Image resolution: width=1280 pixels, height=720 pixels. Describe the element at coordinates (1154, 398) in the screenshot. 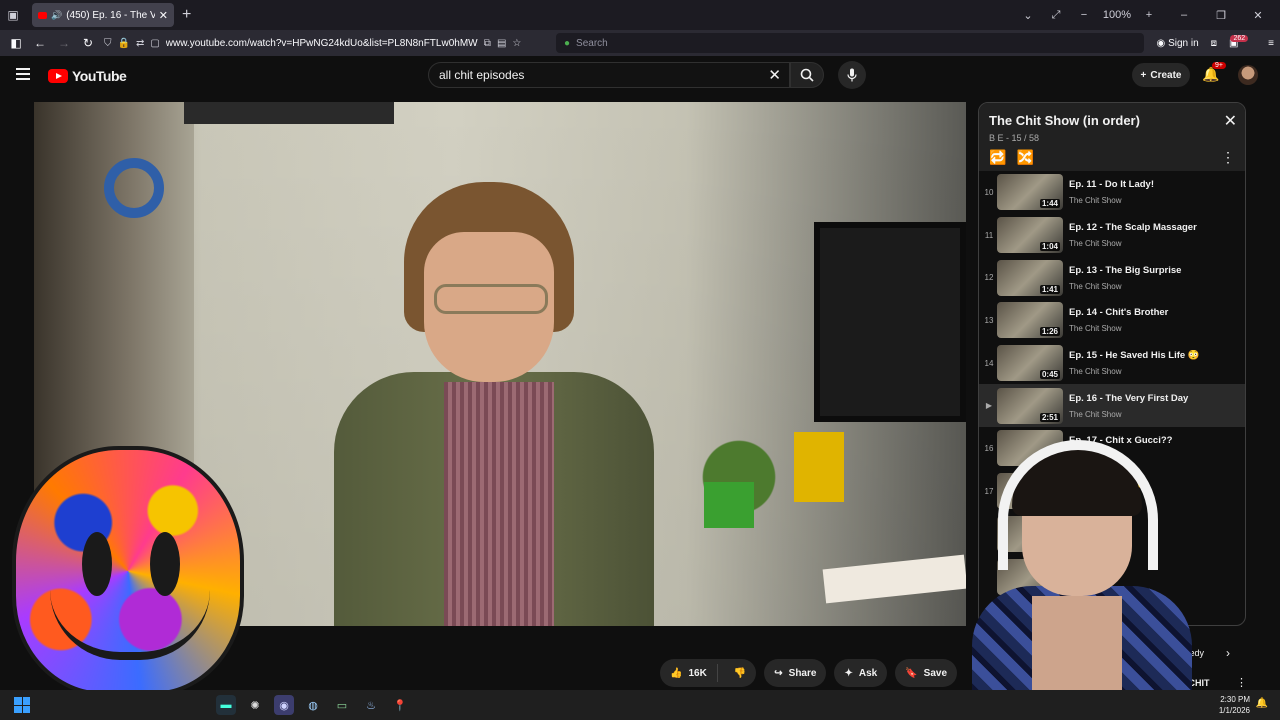

I see `playlist-item-title: Ep. 16 - The Very First Day` at that location.